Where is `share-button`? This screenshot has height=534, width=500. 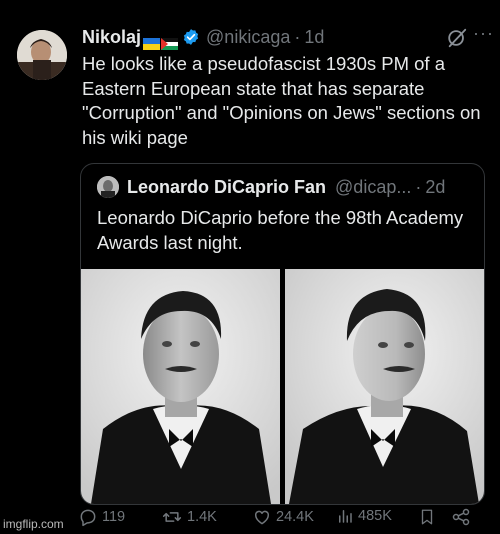 share-button is located at coordinates (461, 517).